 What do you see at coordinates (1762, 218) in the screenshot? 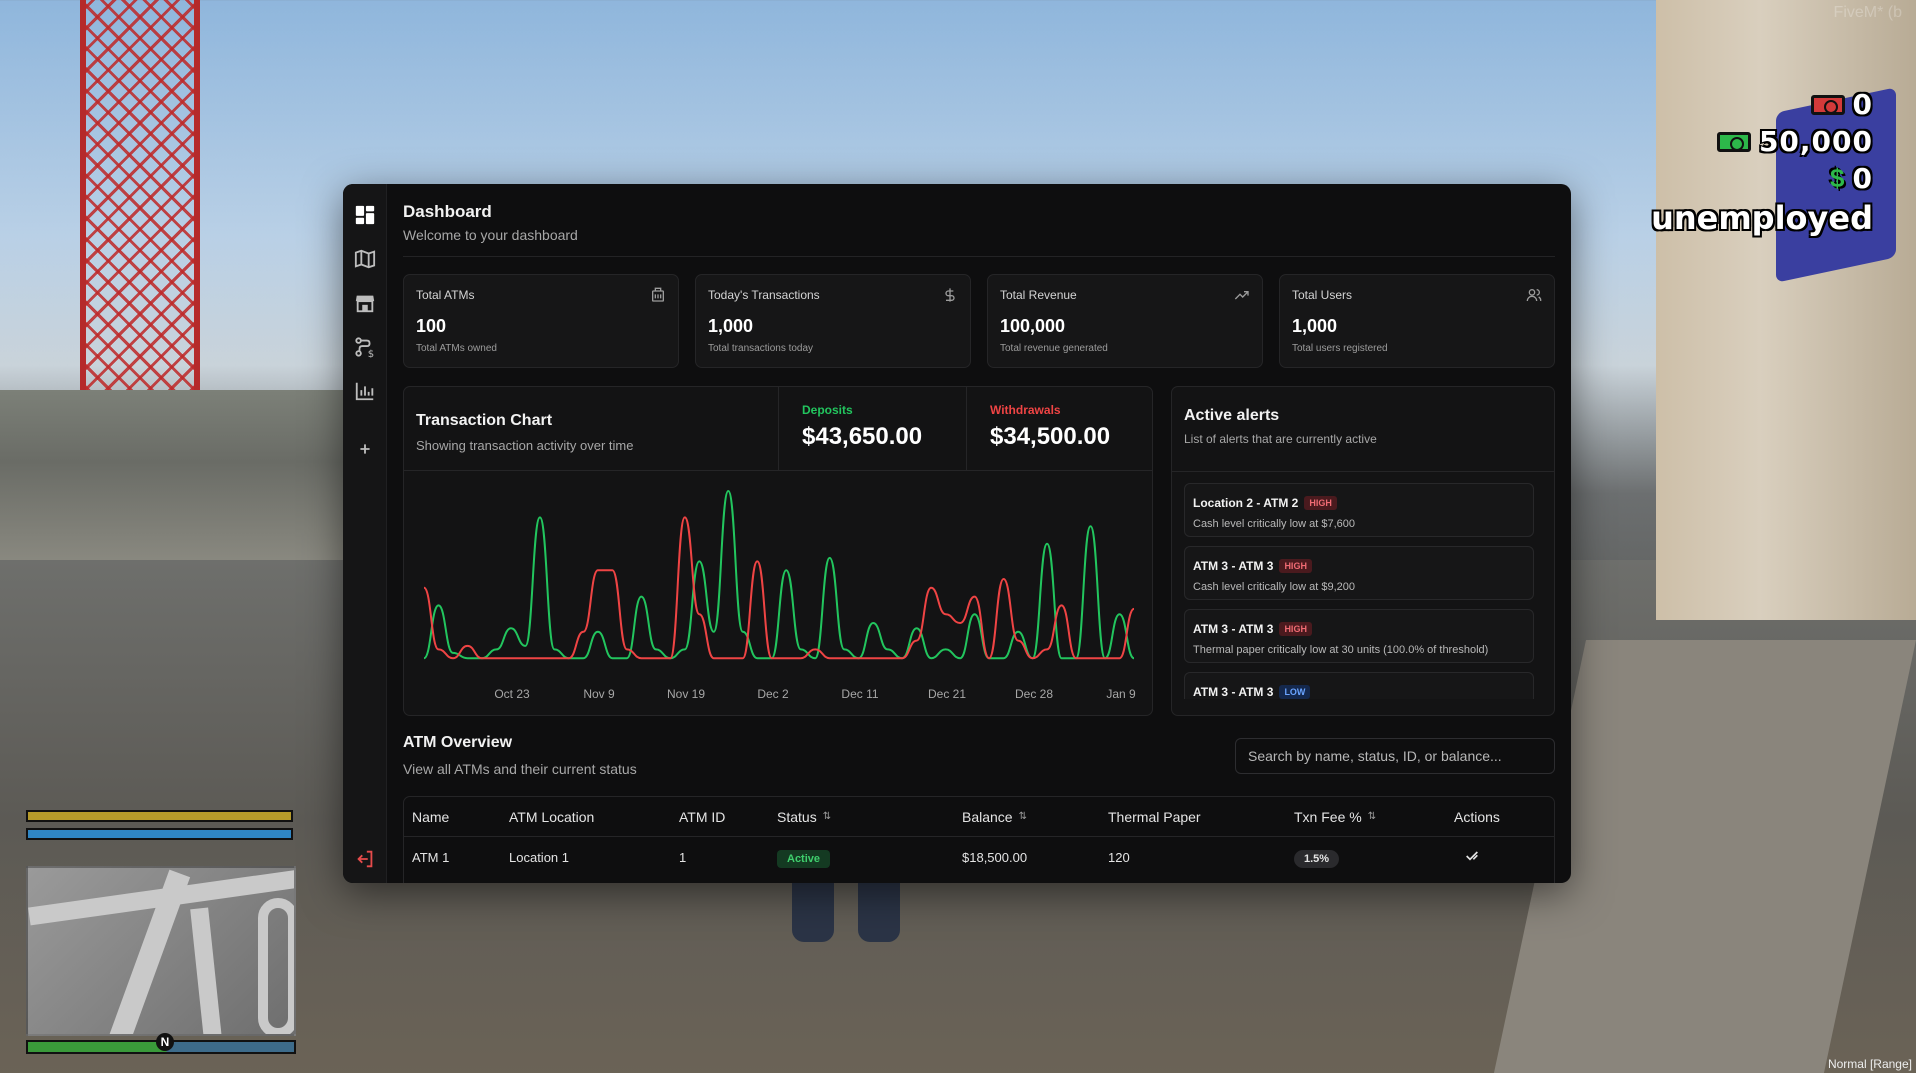
I see `job-label: unemployed` at bounding box center [1762, 218].